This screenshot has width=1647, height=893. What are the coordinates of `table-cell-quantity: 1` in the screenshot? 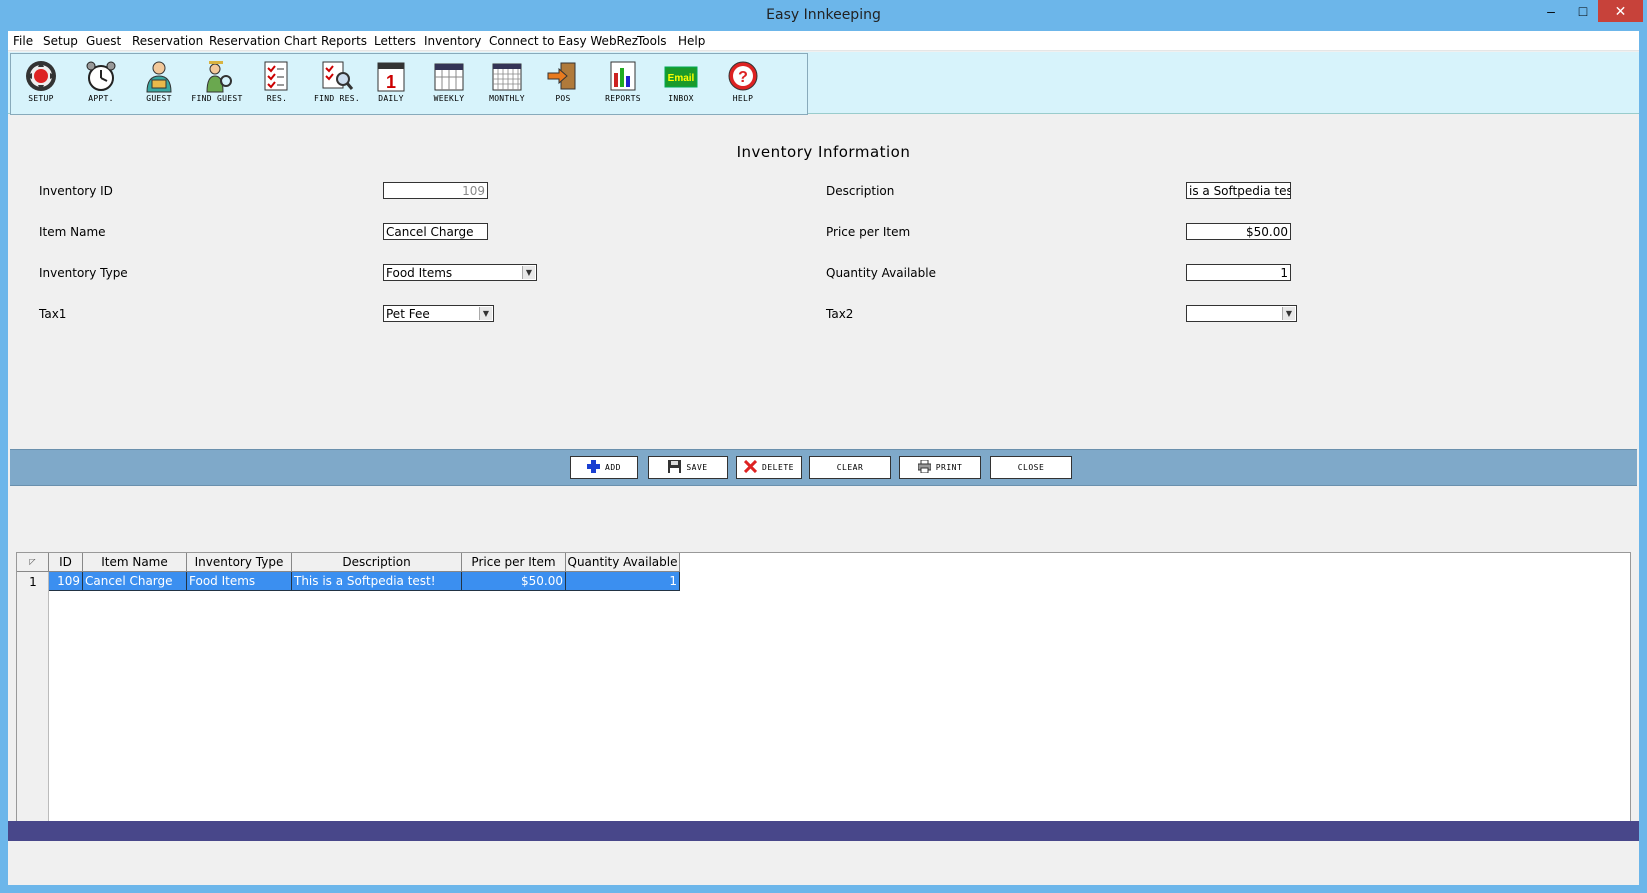 It's located at (623, 581).